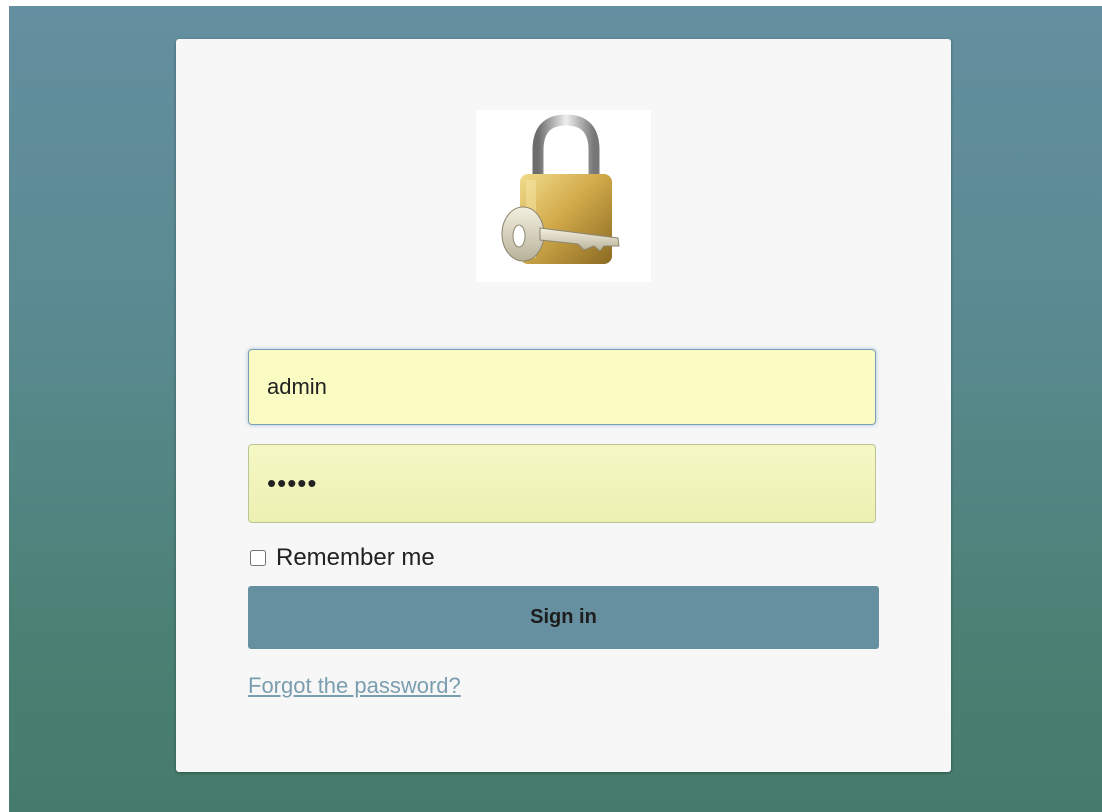 The height and width of the screenshot is (812, 1102). I want to click on password-input, so click(562, 483).